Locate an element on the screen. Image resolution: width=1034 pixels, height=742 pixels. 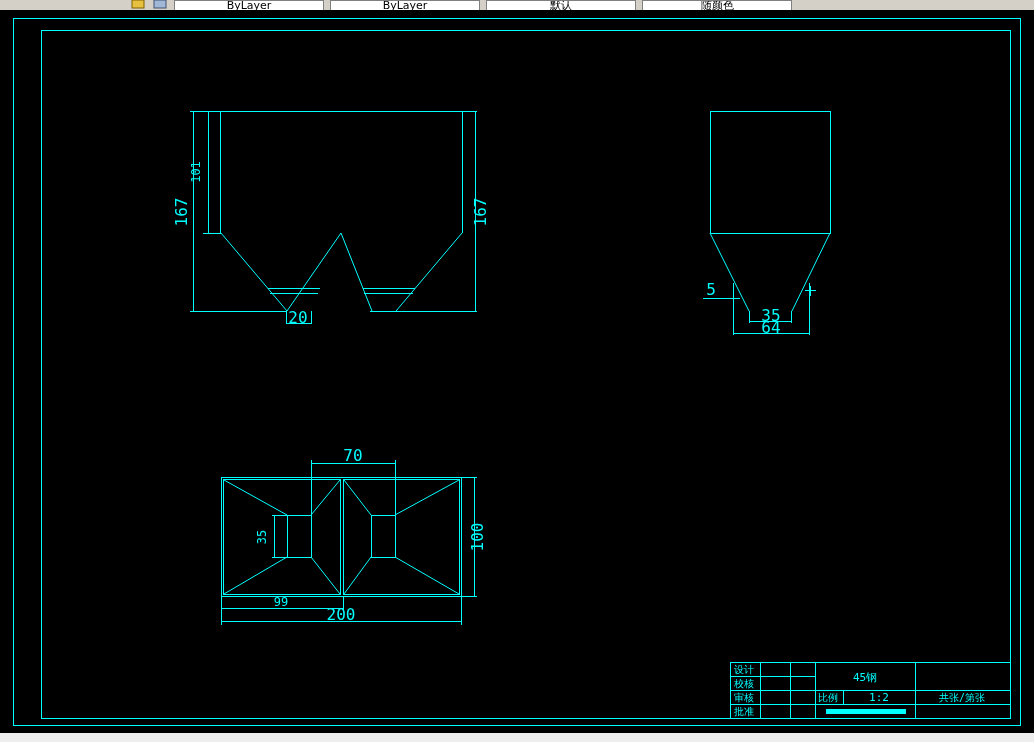
properties-icon is located at coordinates (160, 5).